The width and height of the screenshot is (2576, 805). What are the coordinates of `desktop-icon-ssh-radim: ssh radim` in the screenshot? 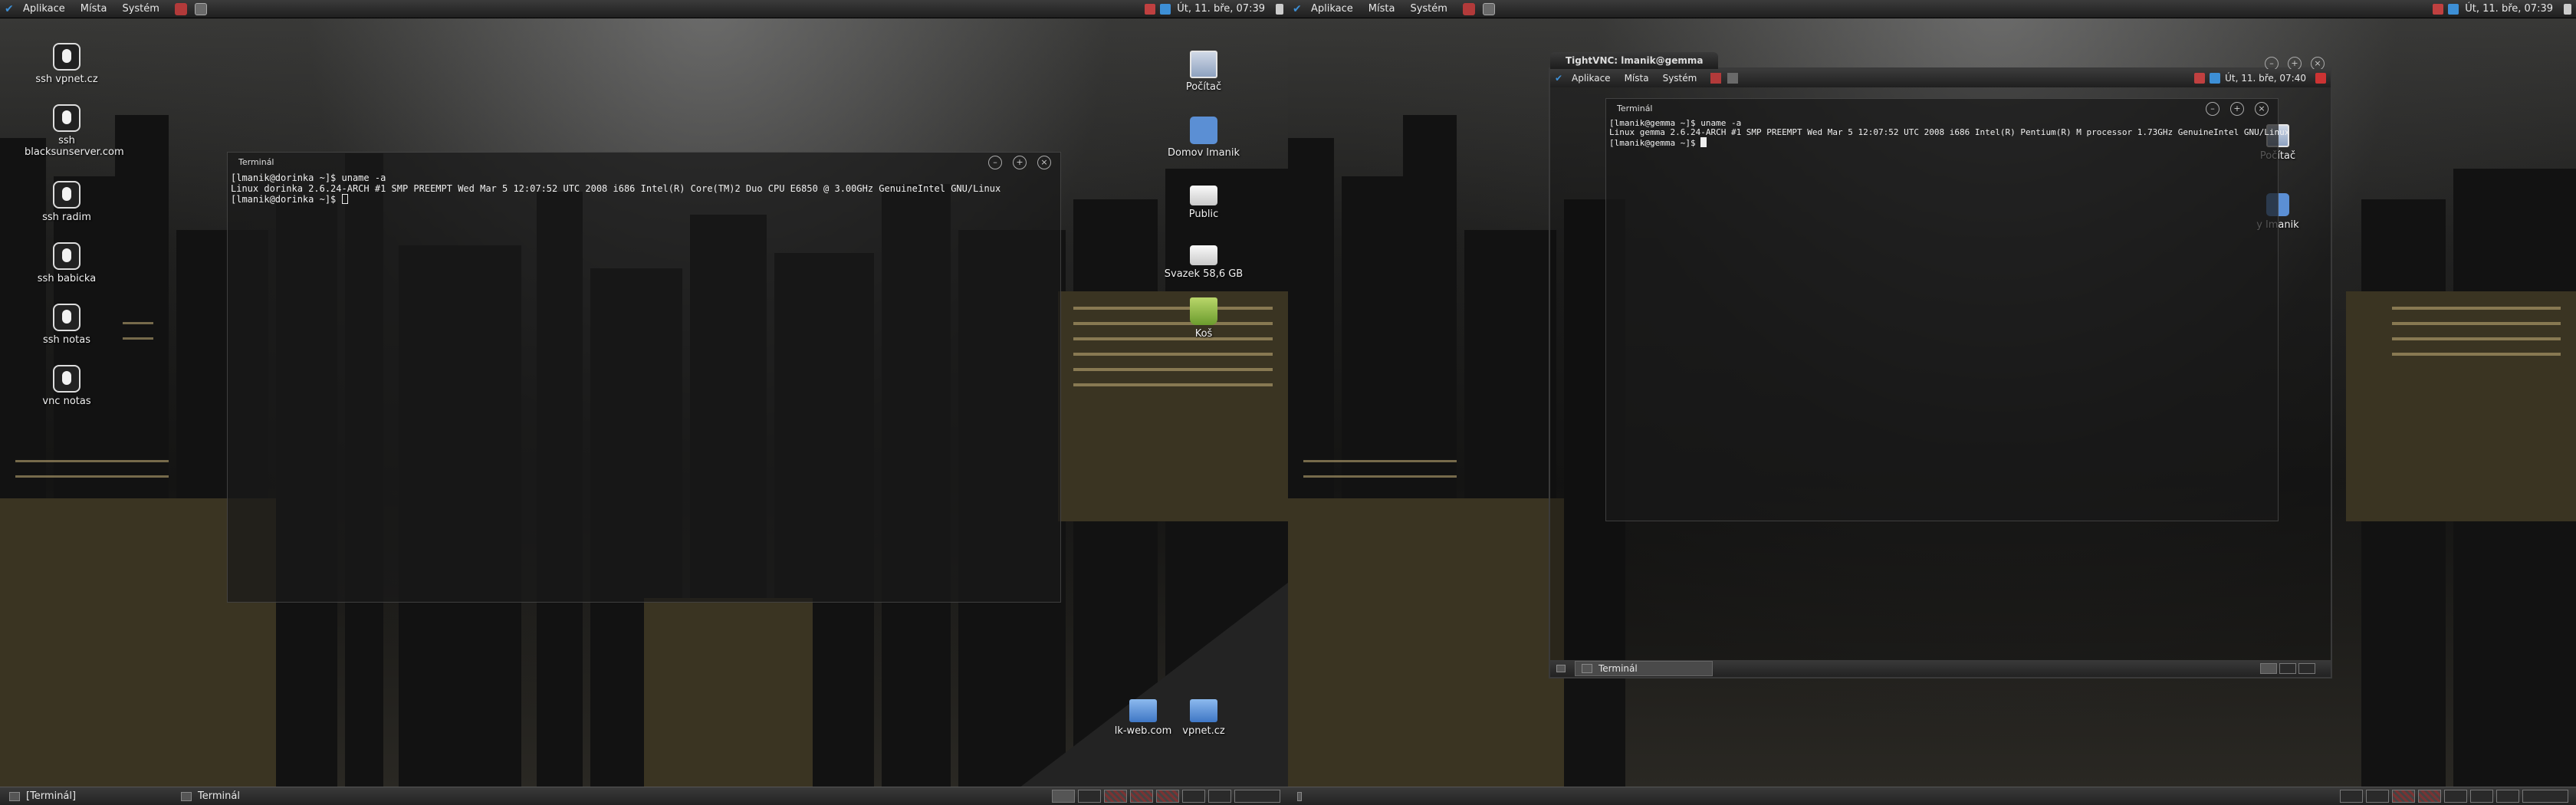 It's located at (67, 202).